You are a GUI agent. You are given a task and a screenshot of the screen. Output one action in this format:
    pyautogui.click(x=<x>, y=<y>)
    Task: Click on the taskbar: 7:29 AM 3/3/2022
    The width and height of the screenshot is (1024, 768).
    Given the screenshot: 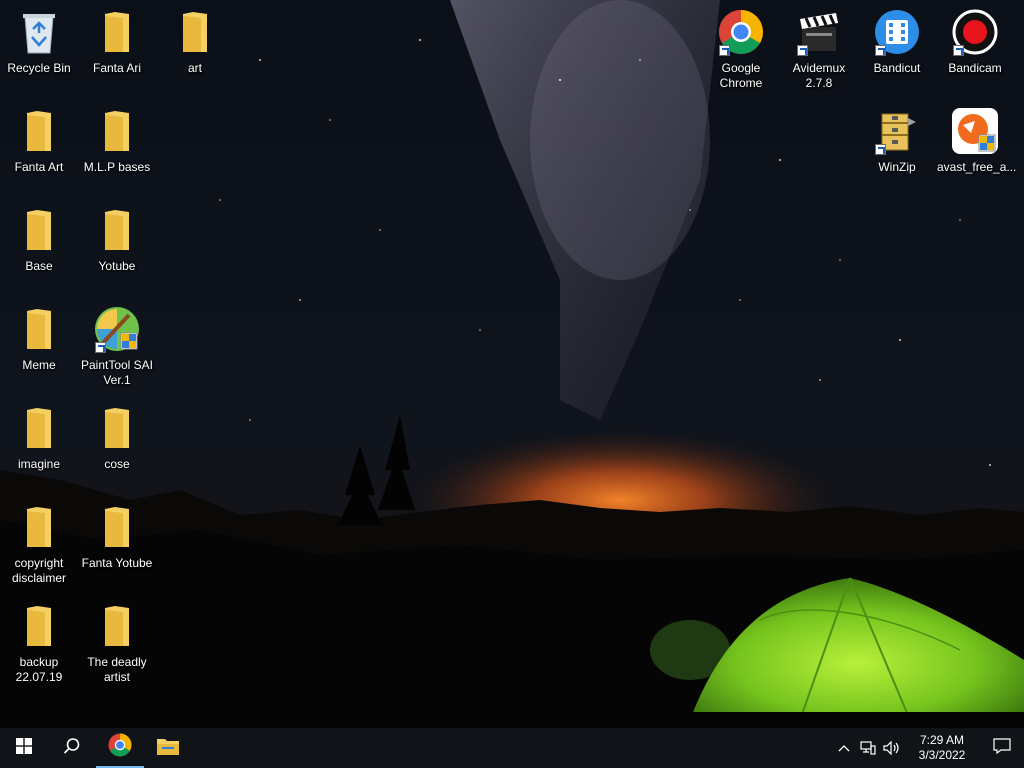 What is the action you would take?
    pyautogui.click(x=512, y=748)
    